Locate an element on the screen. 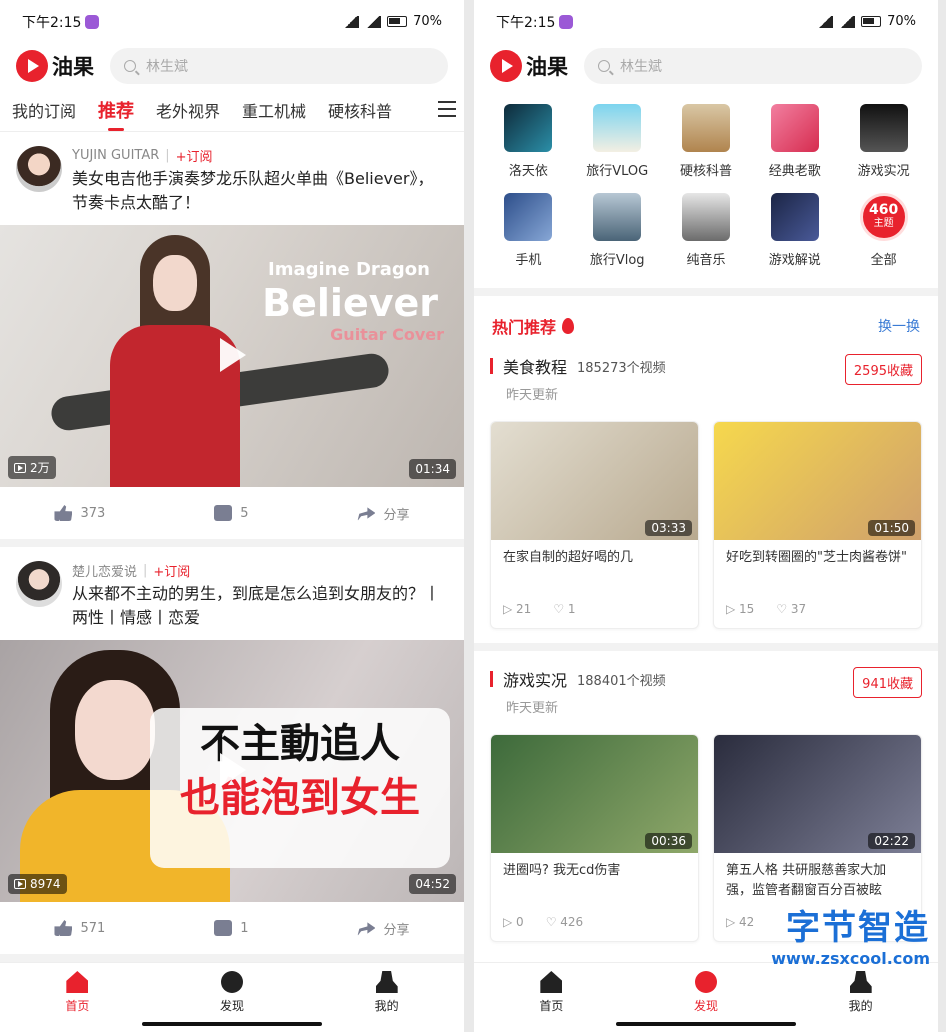 The width and height of the screenshot is (946, 1032). top-bar: 油果 林生斌 is located at coordinates (232, 66).